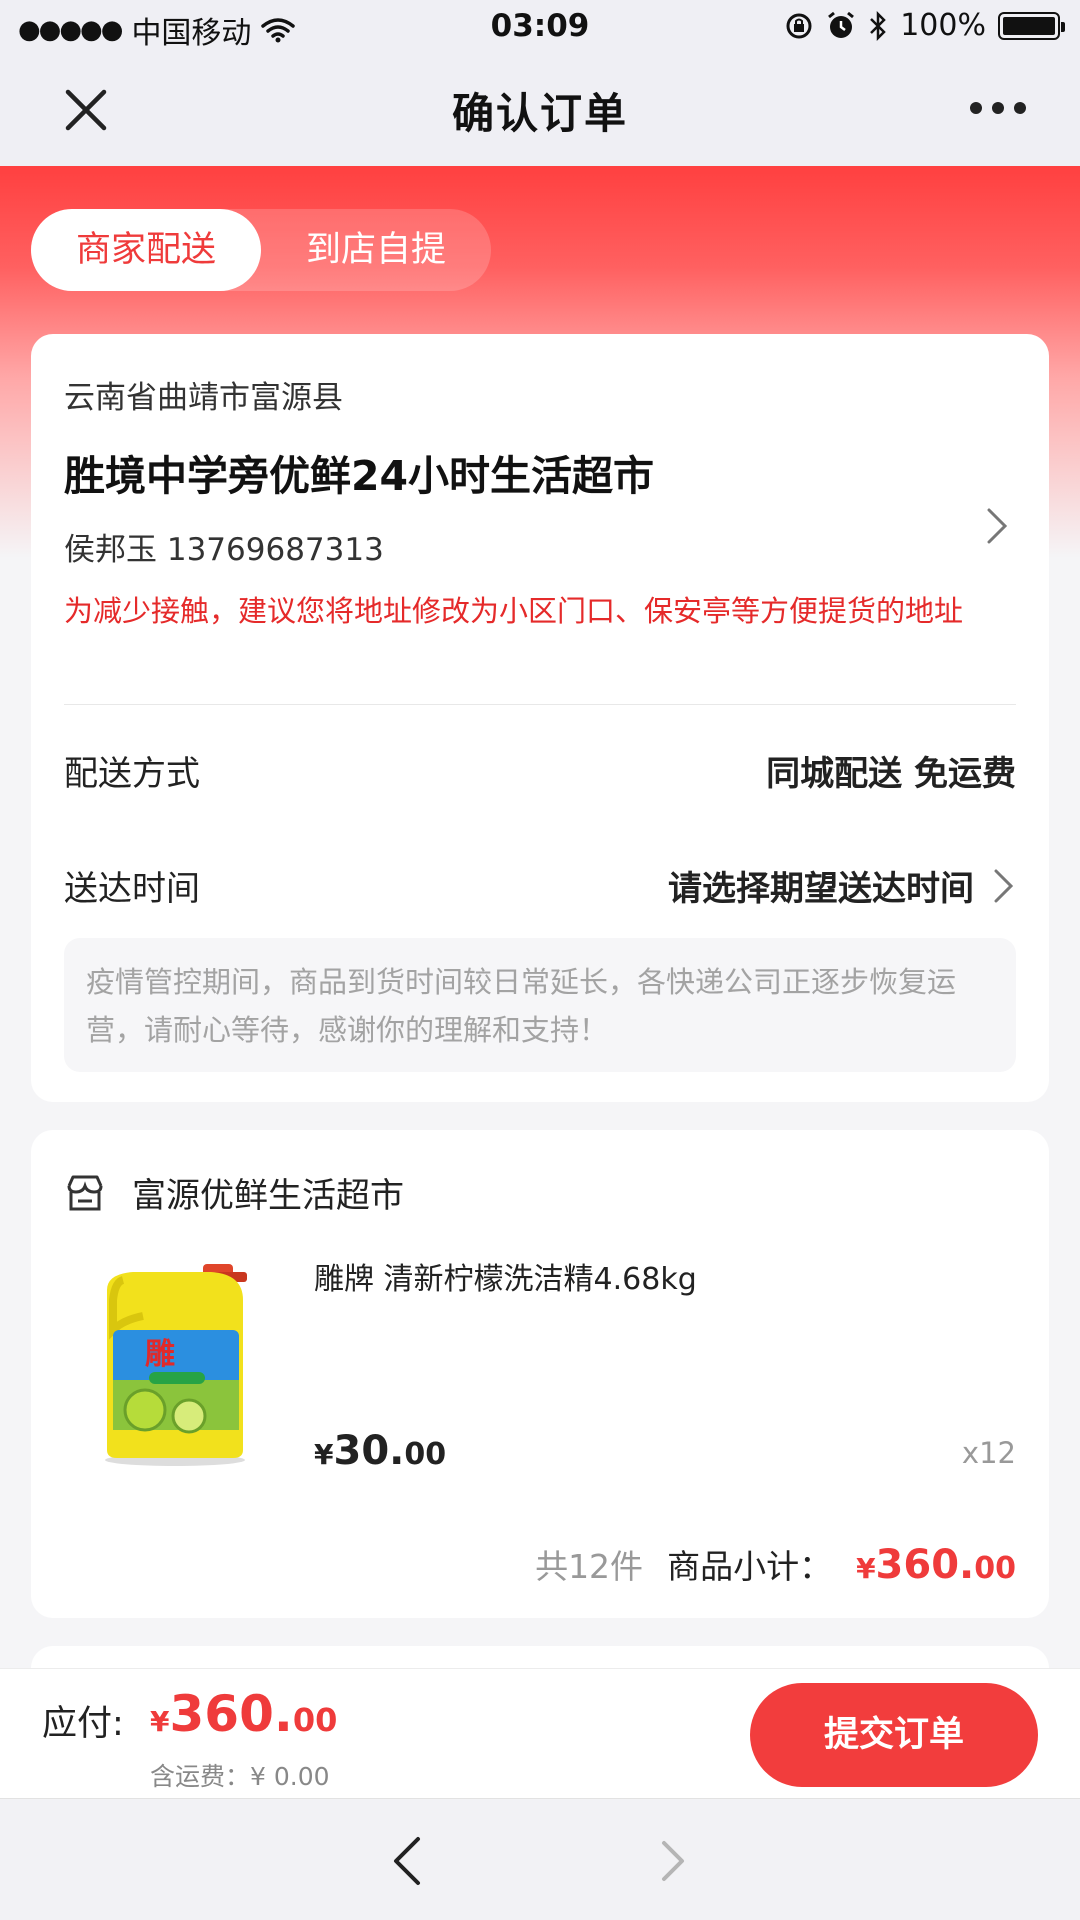 This screenshot has height=1920, width=1080. Describe the element at coordinates (224, 546) in the screenshot. I see `address-contact: 侯邦玉 13769687313` at that location.